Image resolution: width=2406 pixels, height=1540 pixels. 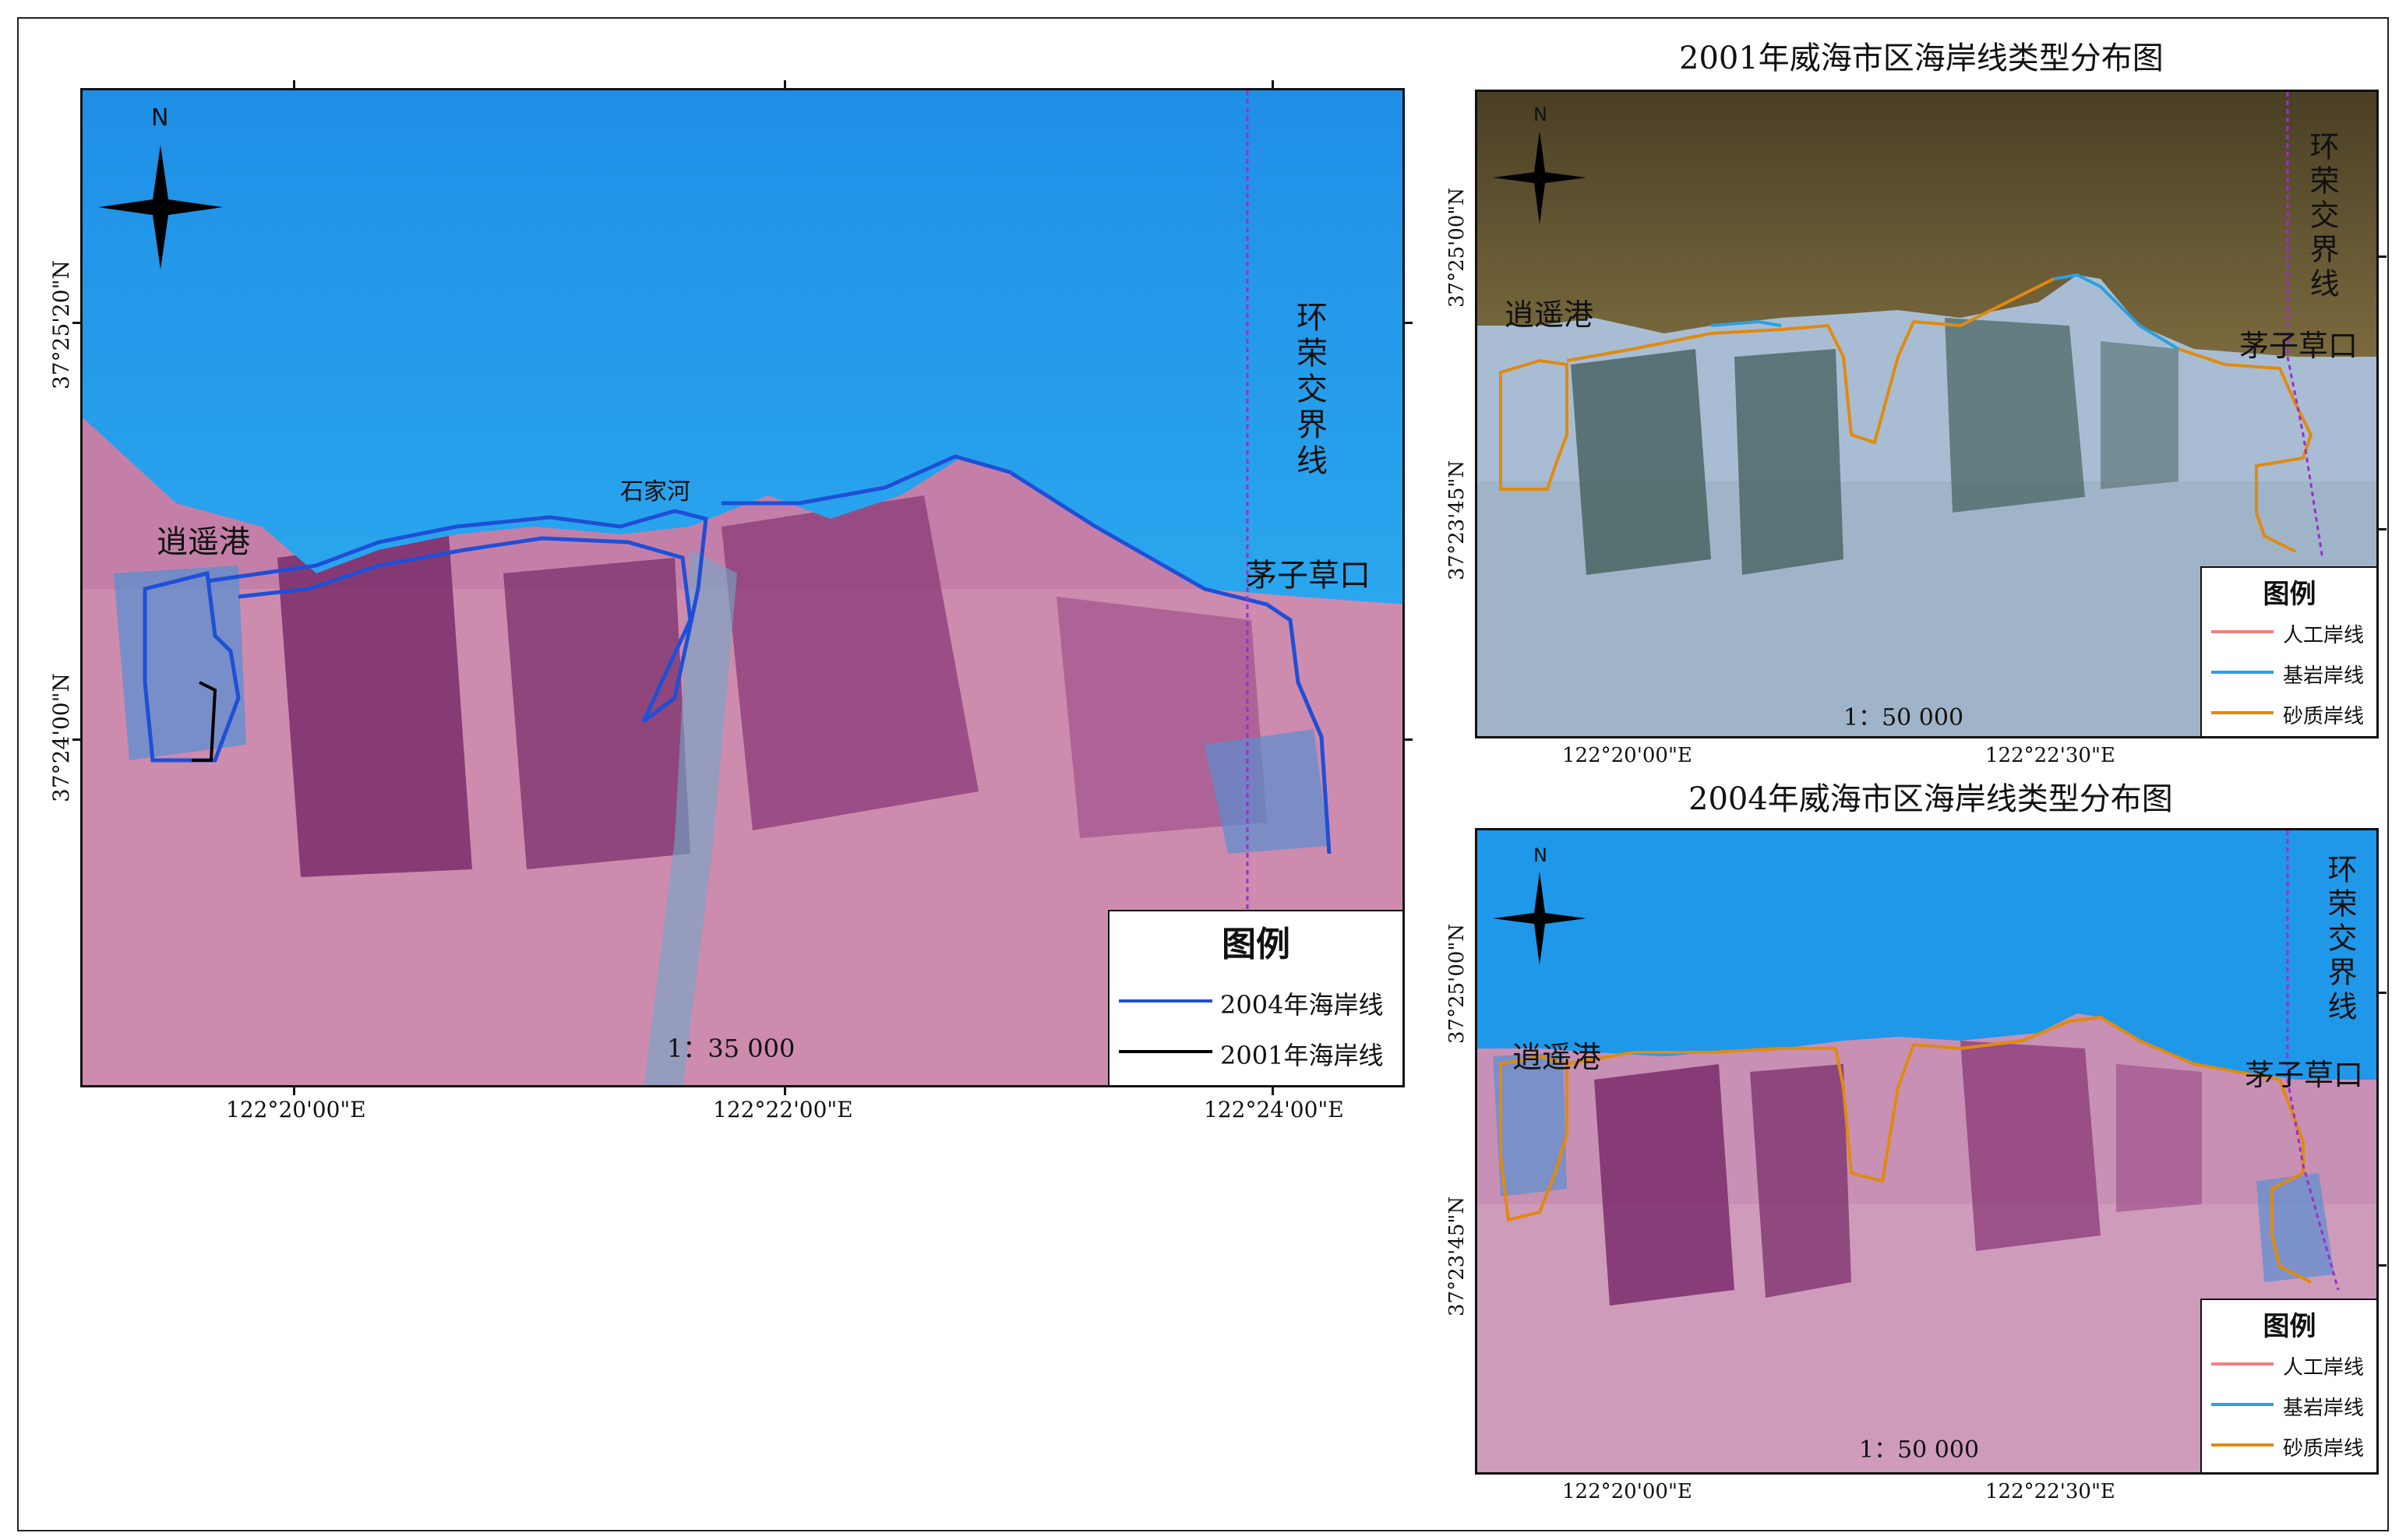 I want to click on x-tick-label: 122°22'00"E, so click(x=783, y=1109).